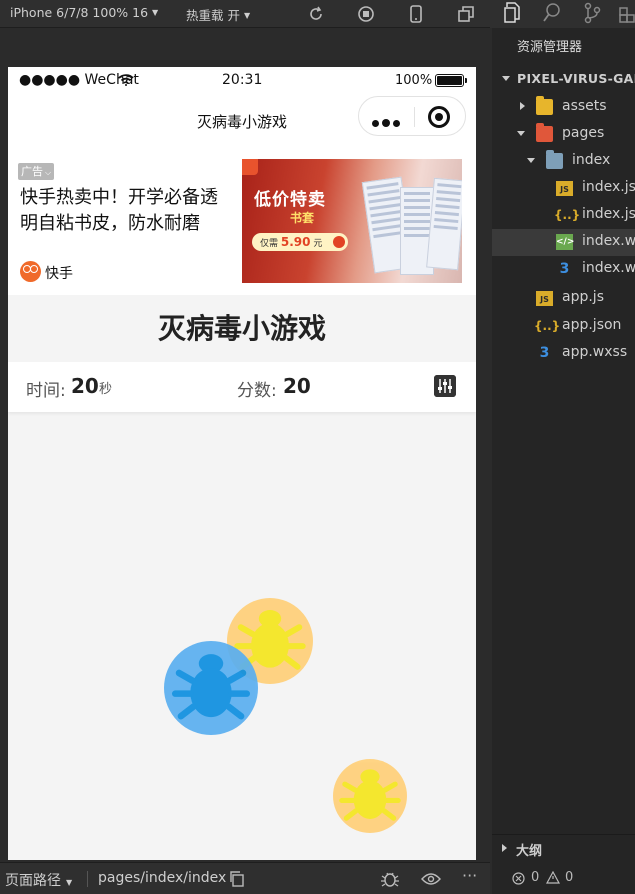 The width and height of the screenshot is (635, 894). I want to click on capsule-menu, so click(412, 116).